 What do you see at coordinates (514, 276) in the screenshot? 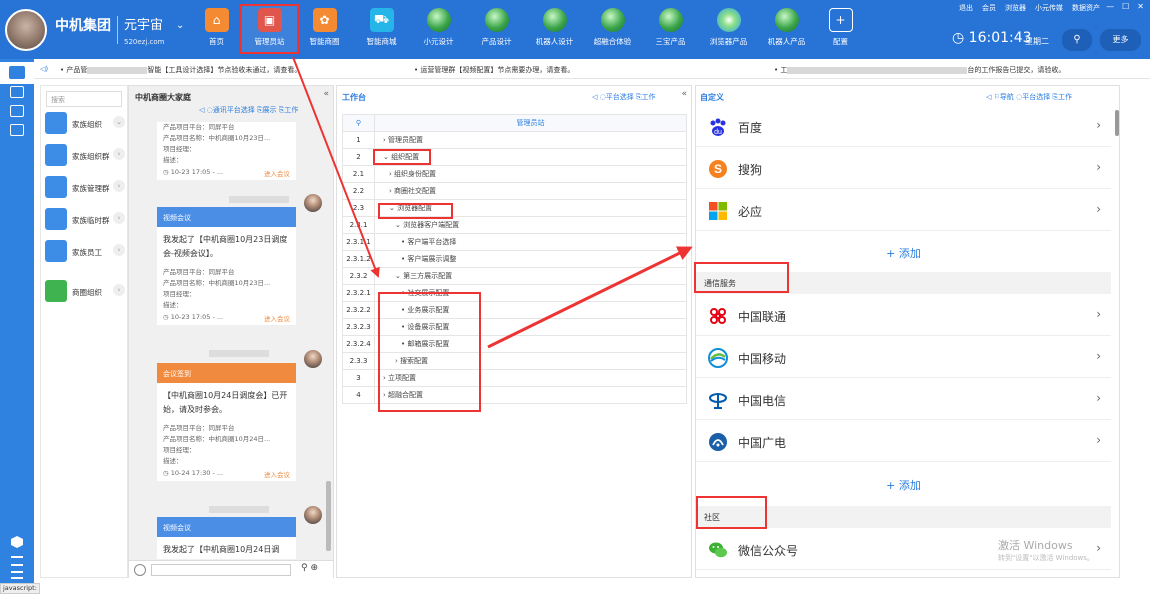
I see `tree-row: 2.3.2 ⌄ 第三方展示配置` at bounding box center [514, 276].